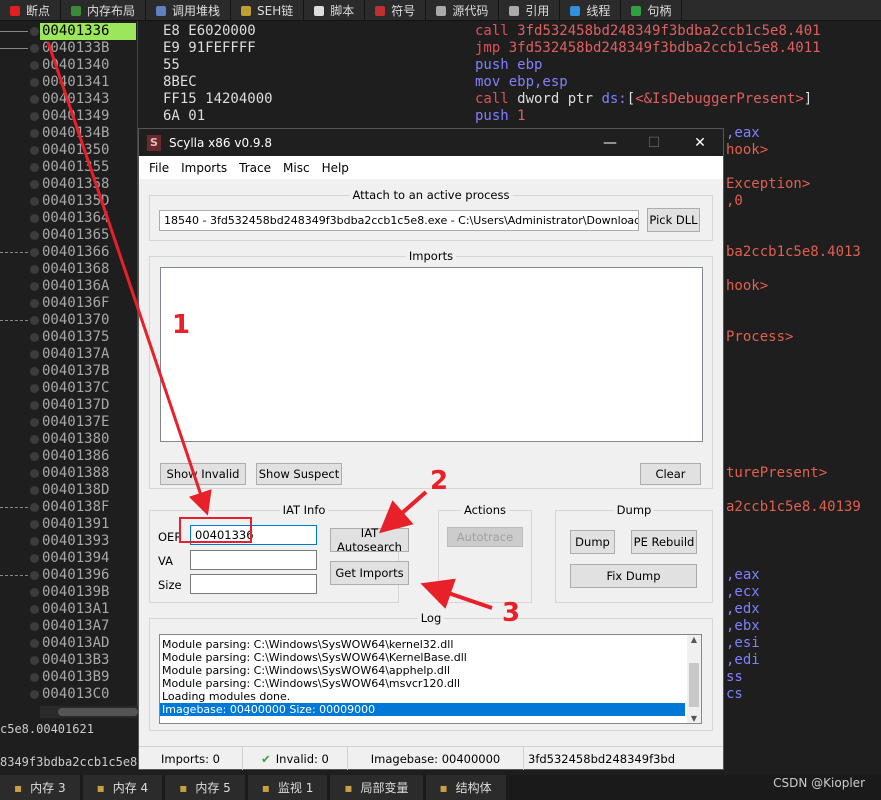 This screenshot has height=800, width=881. What do you see at coordinates (664, 542) in the screenshot?
I see `pe-rebuild-button: PE Rebuild` at bounding box center [664, 542].